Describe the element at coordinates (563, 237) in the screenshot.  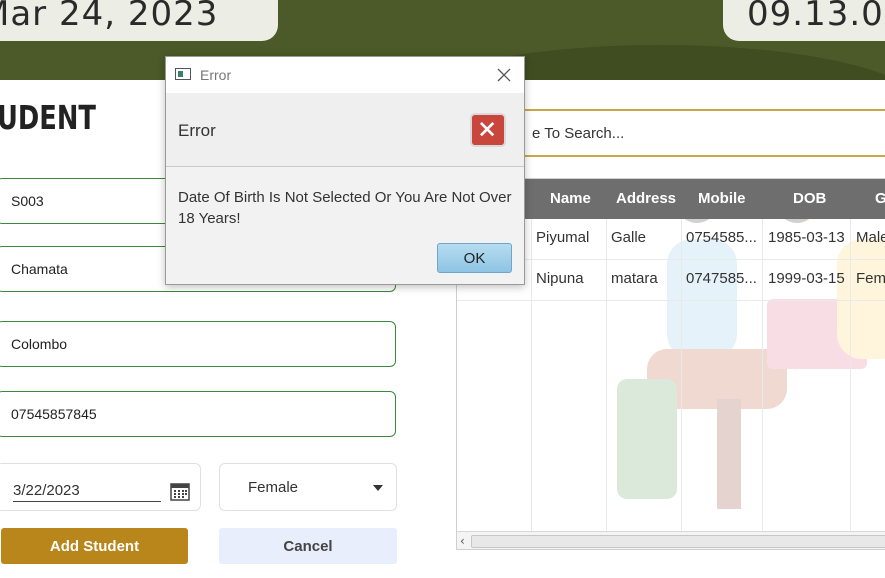
I see `table-cell: Piyumal` at that location.